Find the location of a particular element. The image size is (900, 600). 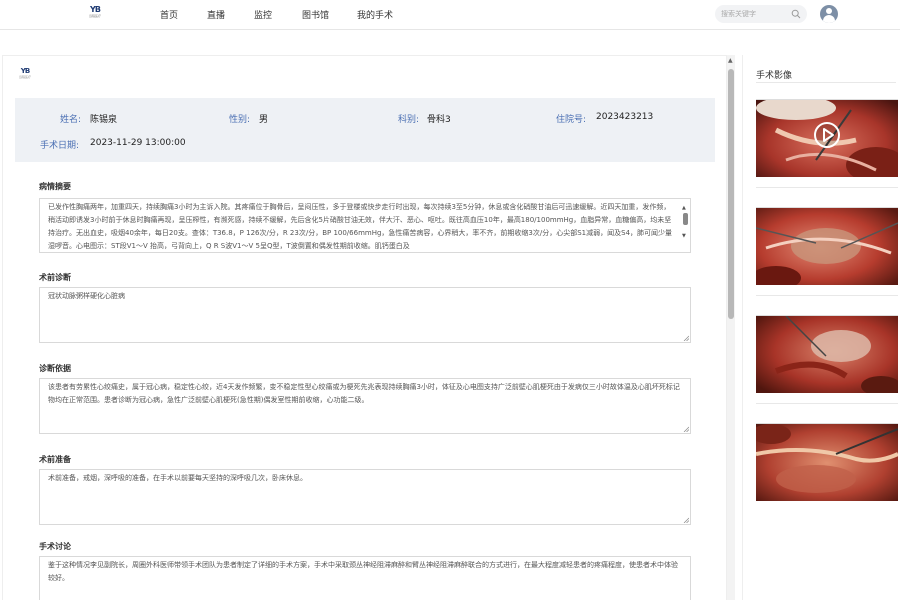

search-box is located at coordinates (761, 14).